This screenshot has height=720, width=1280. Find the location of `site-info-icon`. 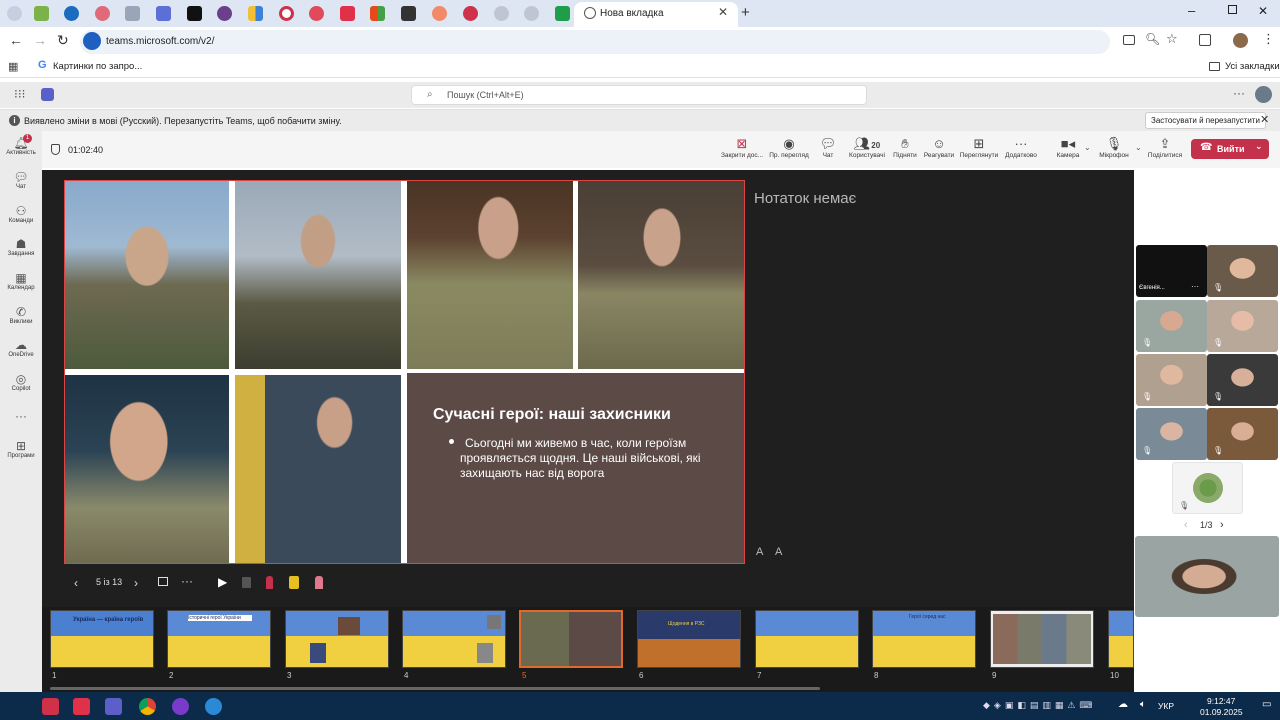

site-info-icon is located at coordinates (92, 41).